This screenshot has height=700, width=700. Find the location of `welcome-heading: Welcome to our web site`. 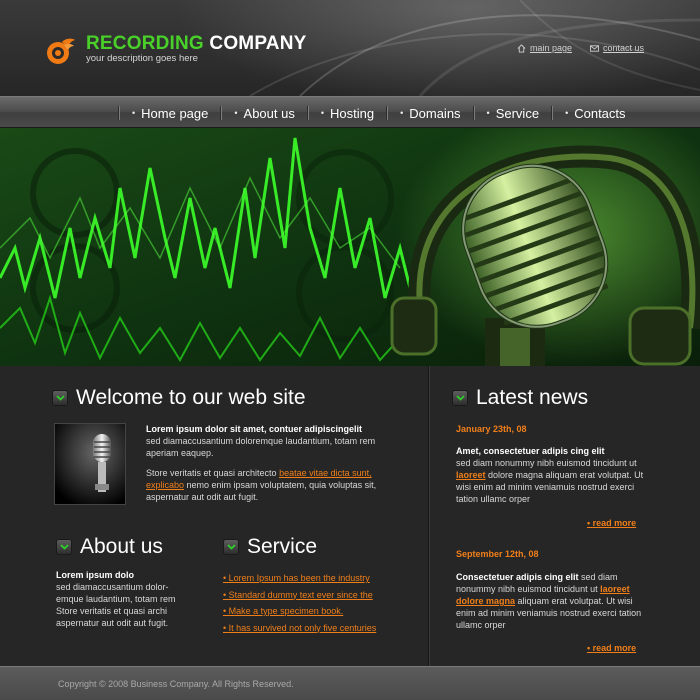

welcome-heading: Welcome to our web site is located at coordinates (179, 398).